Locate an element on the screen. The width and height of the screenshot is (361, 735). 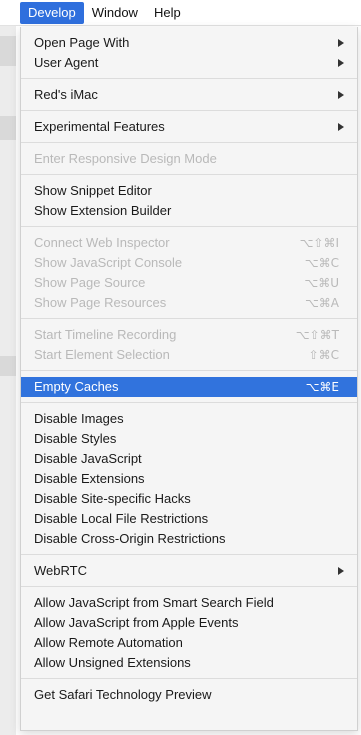
menu-item-label: Red's iMac is located at coordinates (66, 94).